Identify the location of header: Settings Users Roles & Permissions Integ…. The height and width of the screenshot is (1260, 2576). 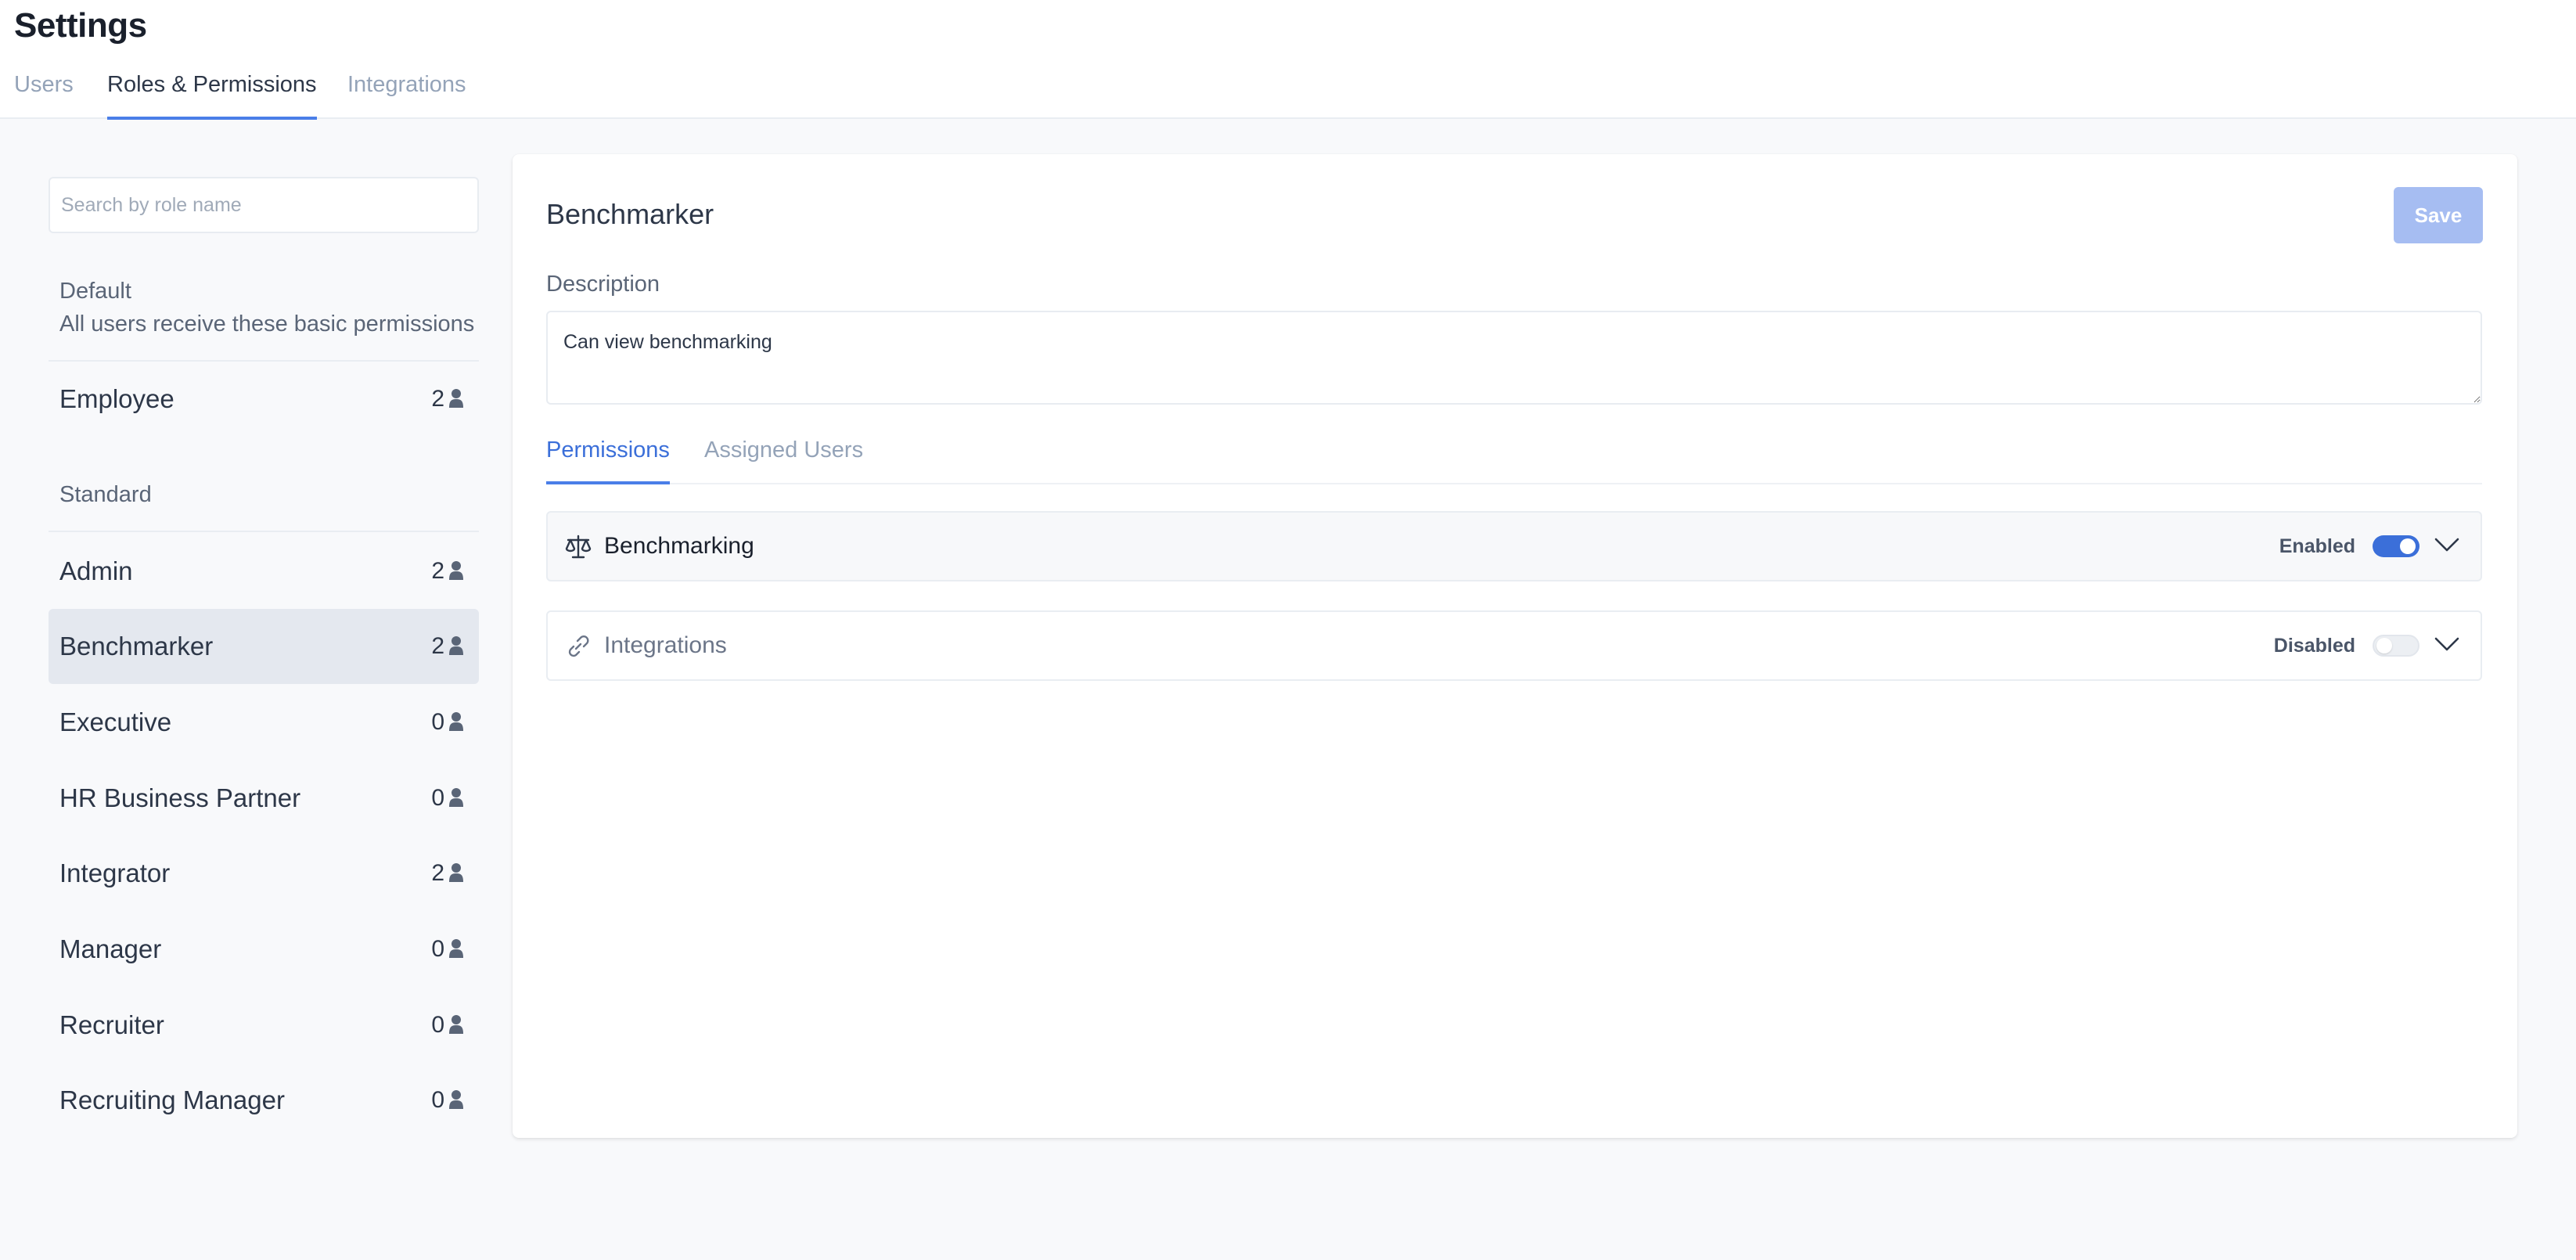
(1288, 60).